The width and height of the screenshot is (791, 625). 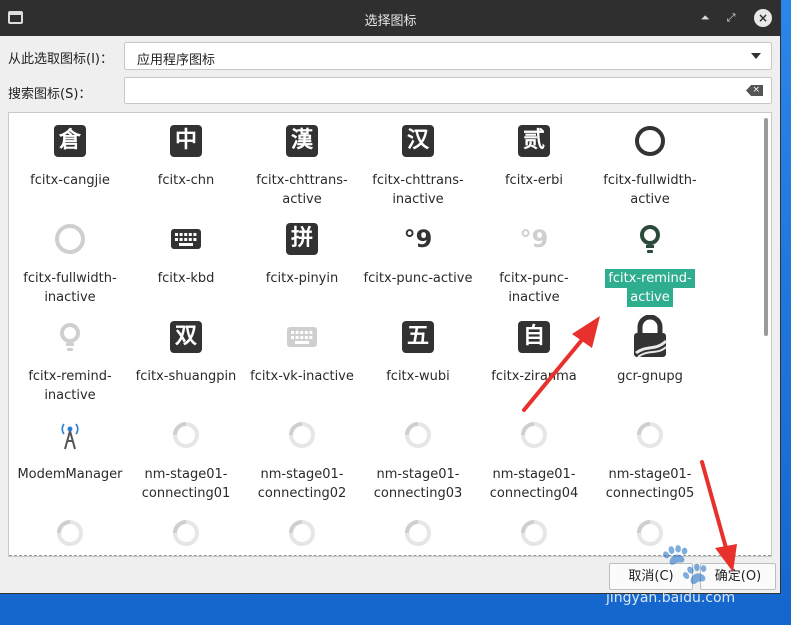 What do you see at coordinates (561, 364) in the screenshot?
I see `arrow-to-selected-icon` at bounding box center [561, 364].